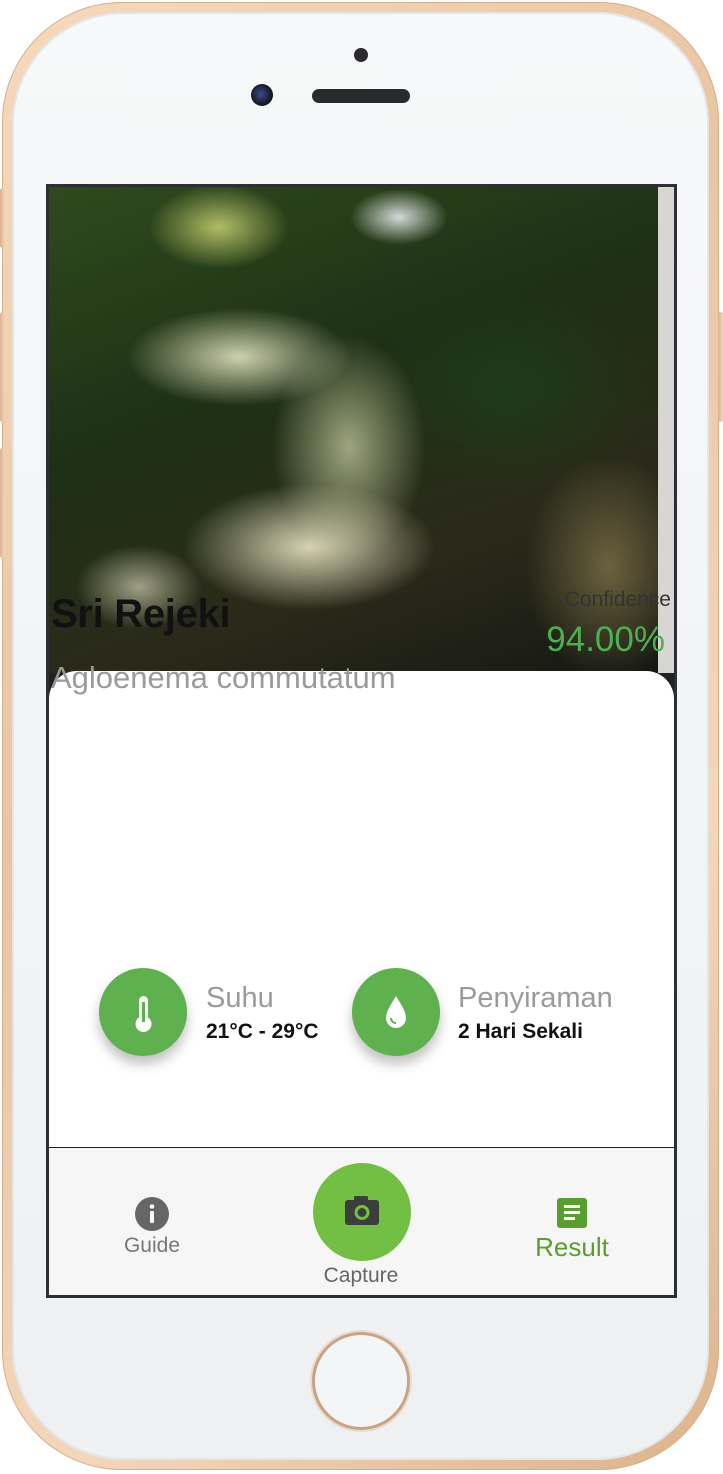 The width and height of the screenshot is (723, 1474). I want to click on nav-result-label: Result, so click(572, 1247).